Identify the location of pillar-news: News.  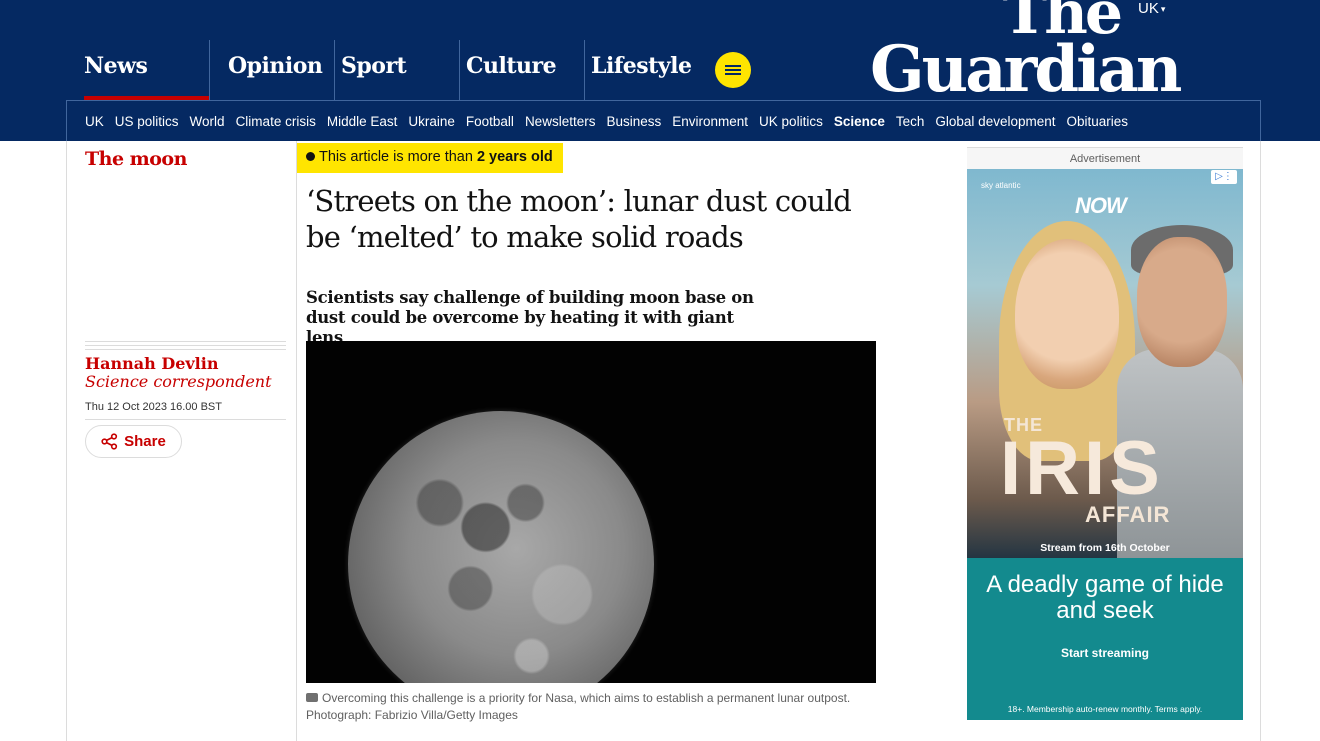
(137, 70).